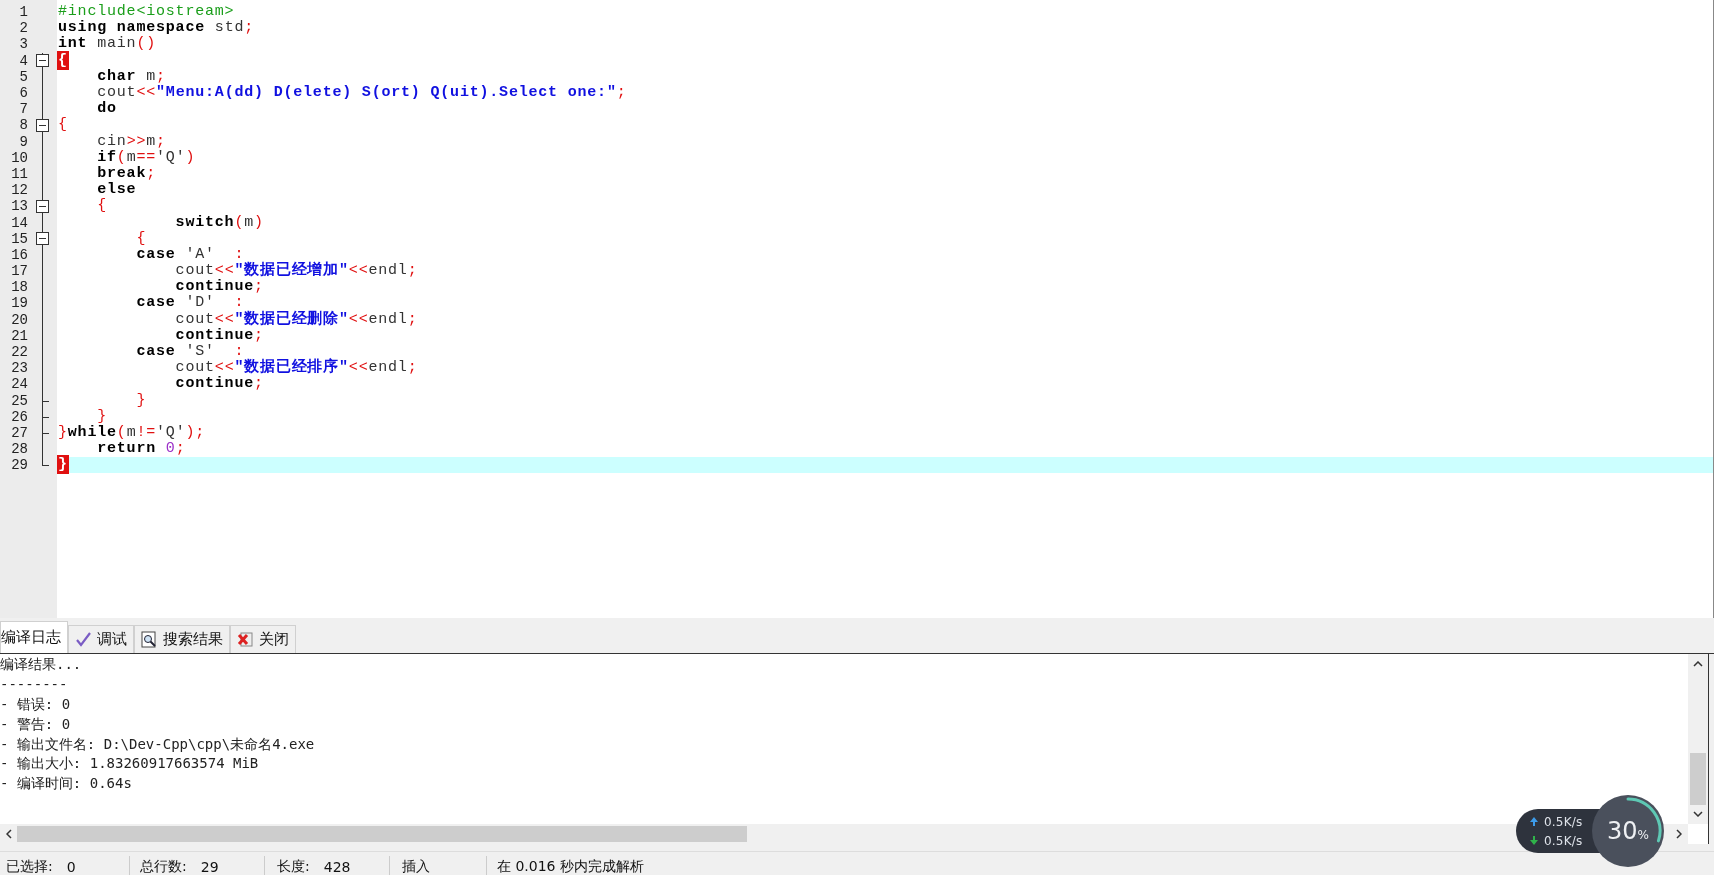 Image resolution: width=1714 pixels, height=875 pixels. Describe the element at coordinates (1698, 814) in the screenshot. I see `scroll-down-icon` at that location.